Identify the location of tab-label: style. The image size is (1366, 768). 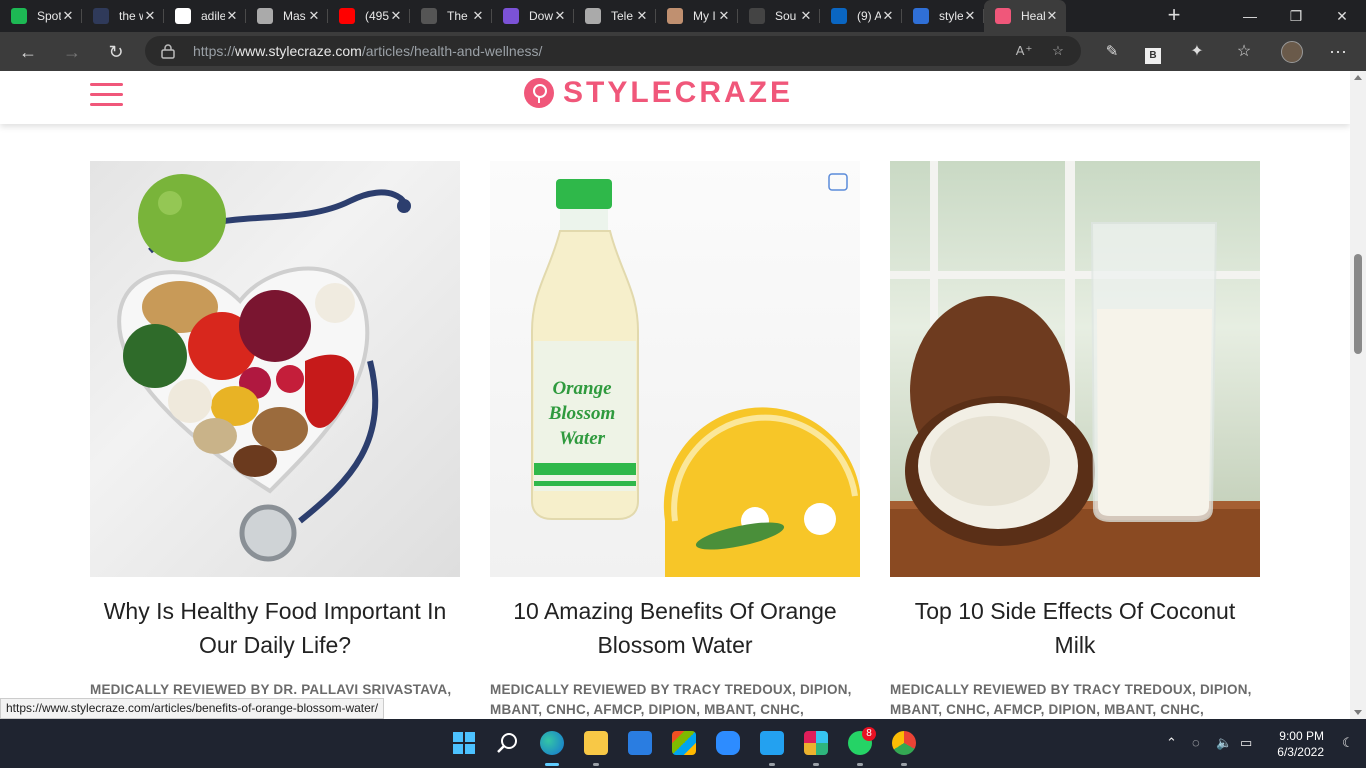
(951, 16).